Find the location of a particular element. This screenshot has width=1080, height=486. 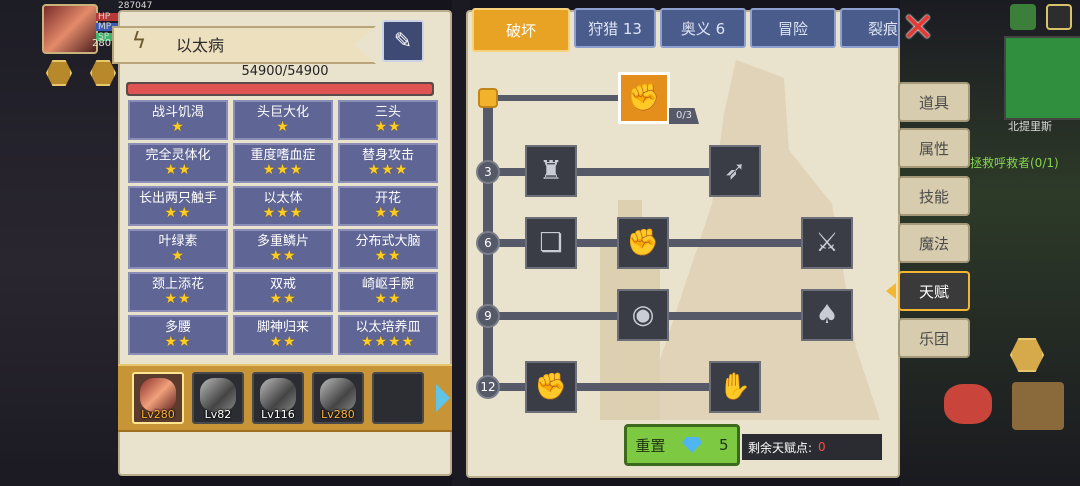

trait-cell: 叶绿素 ★ is located at coordinates (178, 249).